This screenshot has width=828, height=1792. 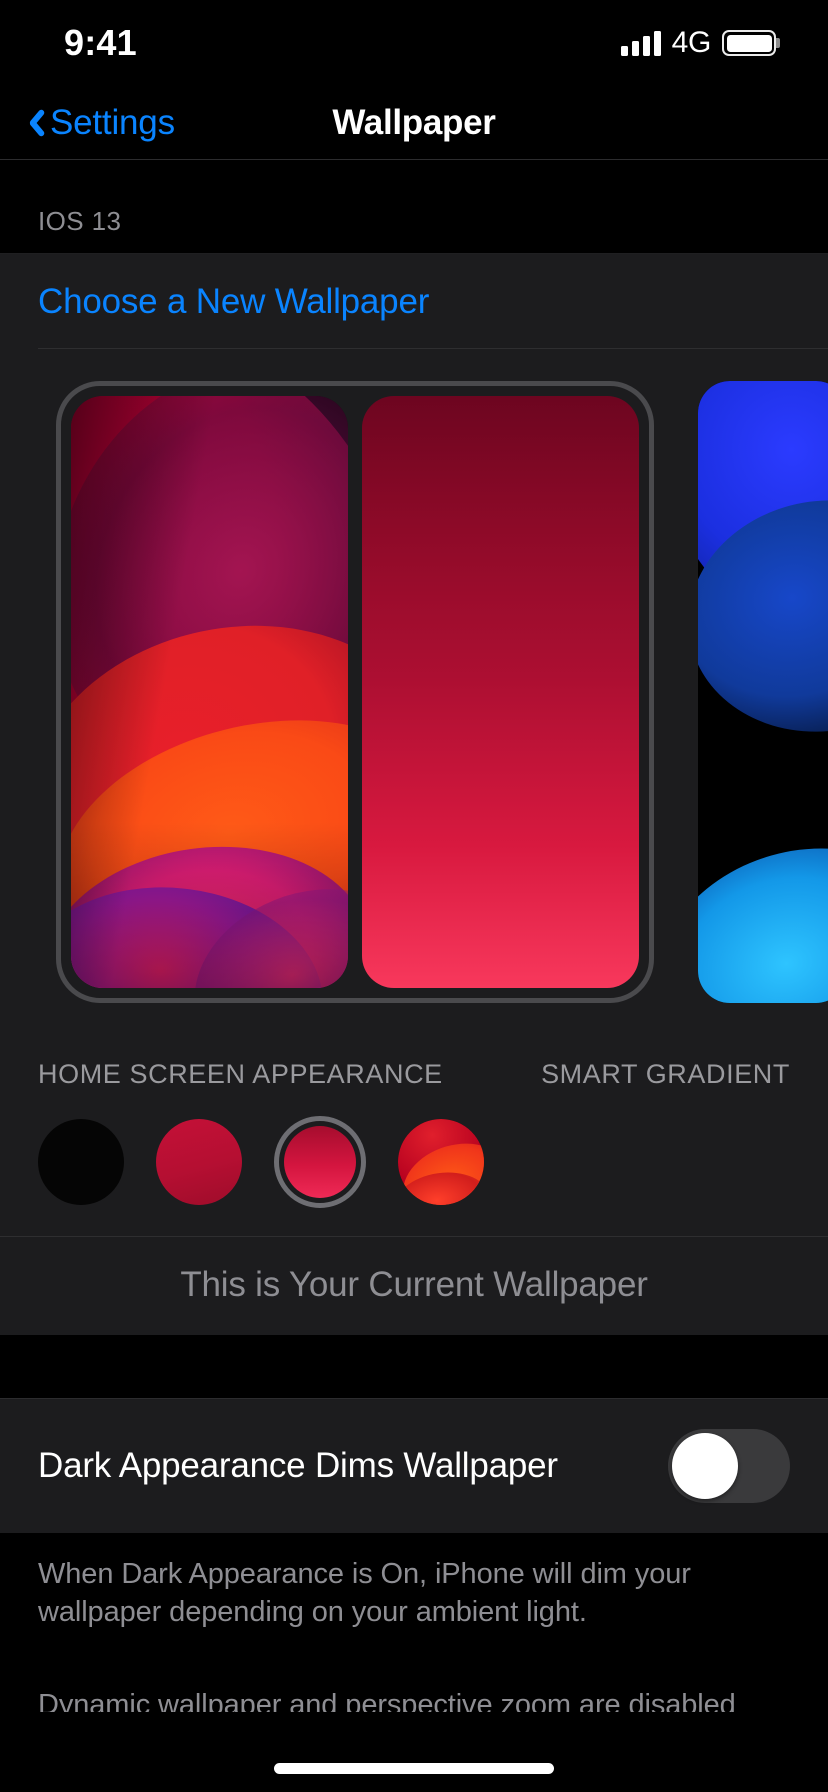 I want to click on navigation-bar: Settings Wallpaper, so click(x=414, y=123).